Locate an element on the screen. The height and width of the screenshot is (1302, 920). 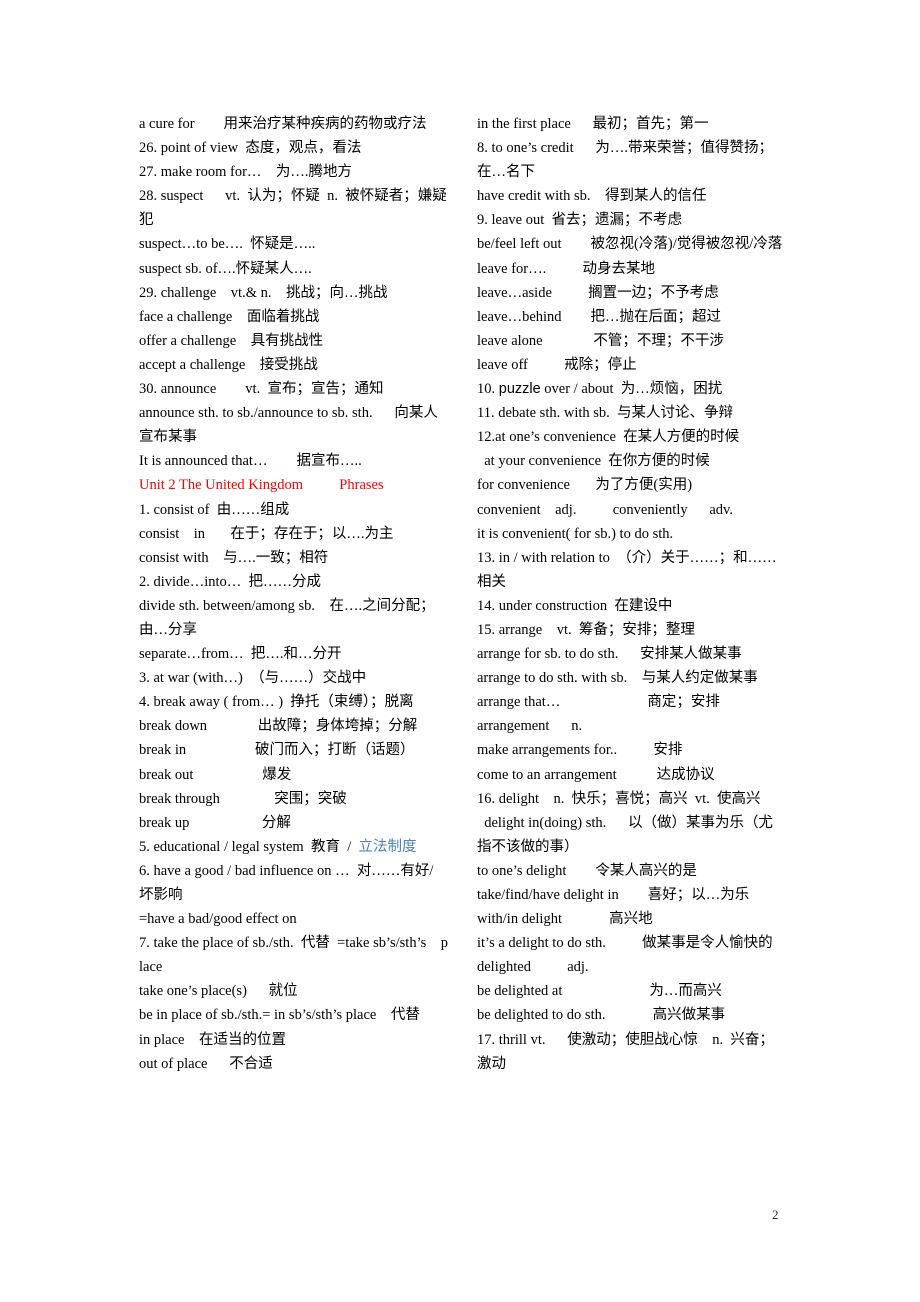
entry-text: It is announced that… 据宣布….. is located at coordinates (250, 461).